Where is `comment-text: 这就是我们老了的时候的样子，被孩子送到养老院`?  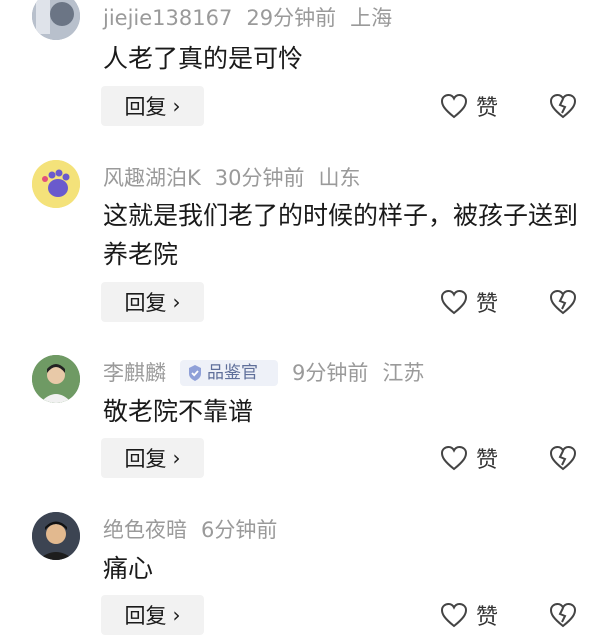 comment-text: 这就是我们老了的时候的样子，被孩子送到养老院 is located at coordinates (341, 235).